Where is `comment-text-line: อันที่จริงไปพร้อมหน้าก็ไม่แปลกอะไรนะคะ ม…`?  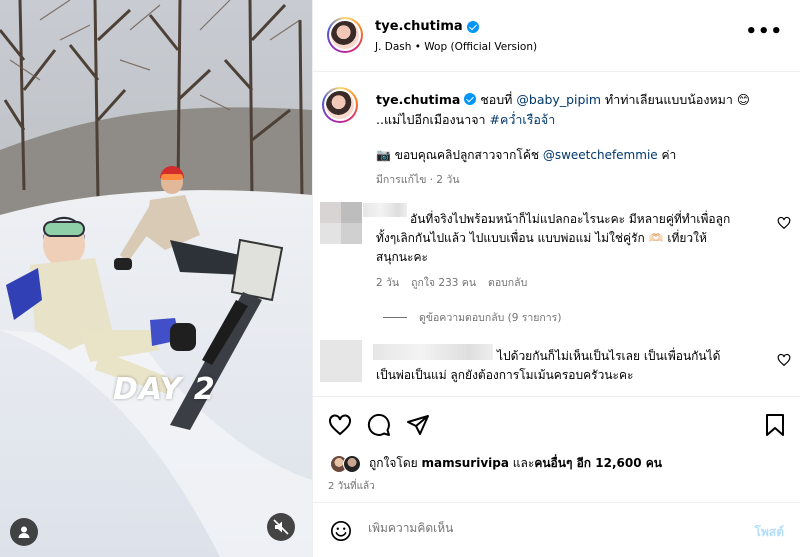 comment-text-line: อันที่จริงไปพร้อมหน้าก็ไม่แปลกอะไรนะคะ ม… is located at coordinates (570, 219).